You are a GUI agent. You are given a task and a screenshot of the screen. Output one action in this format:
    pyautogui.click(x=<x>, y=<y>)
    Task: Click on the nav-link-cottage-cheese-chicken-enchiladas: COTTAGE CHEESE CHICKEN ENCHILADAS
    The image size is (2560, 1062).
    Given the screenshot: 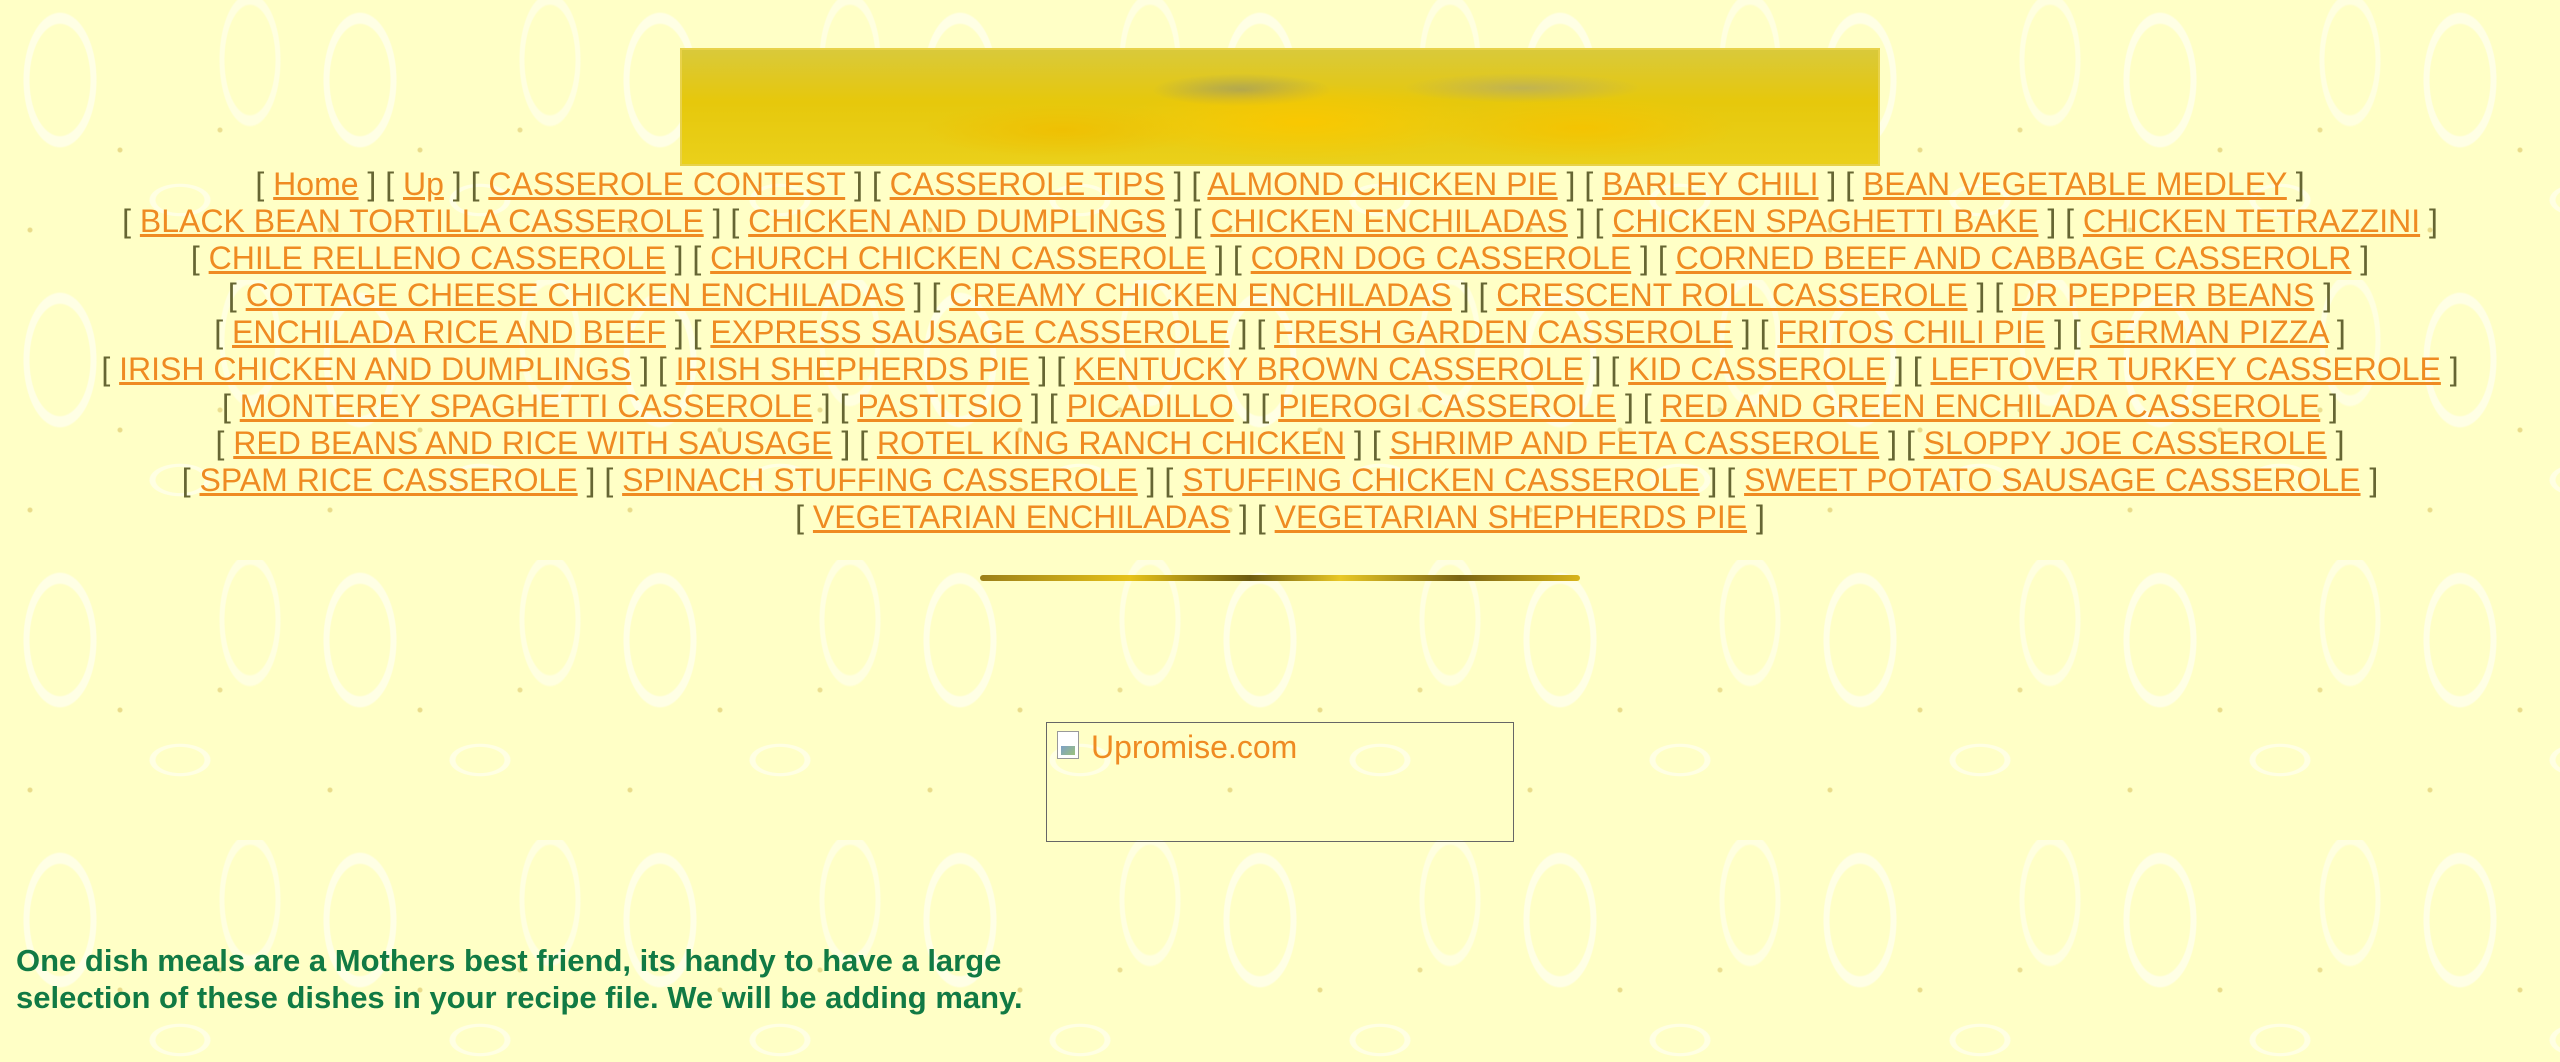 What is the action you would take?
    pyautogui.click(x=575, y=295)
    